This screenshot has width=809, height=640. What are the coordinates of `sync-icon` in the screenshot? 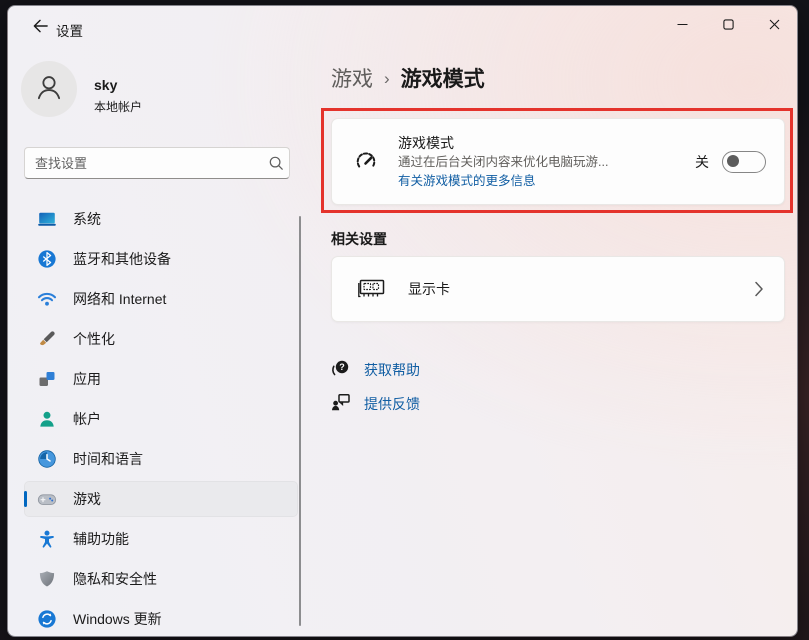 It's located at (47, 619).